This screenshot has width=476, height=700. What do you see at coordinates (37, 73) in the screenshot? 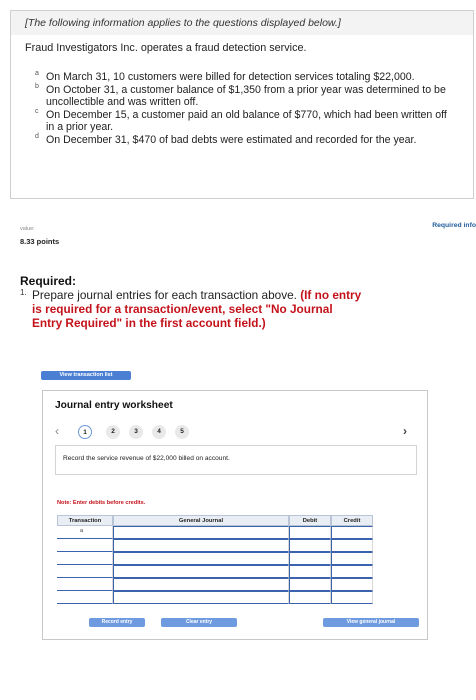
I see `list-marker: a` at bounding box center [37, 73].